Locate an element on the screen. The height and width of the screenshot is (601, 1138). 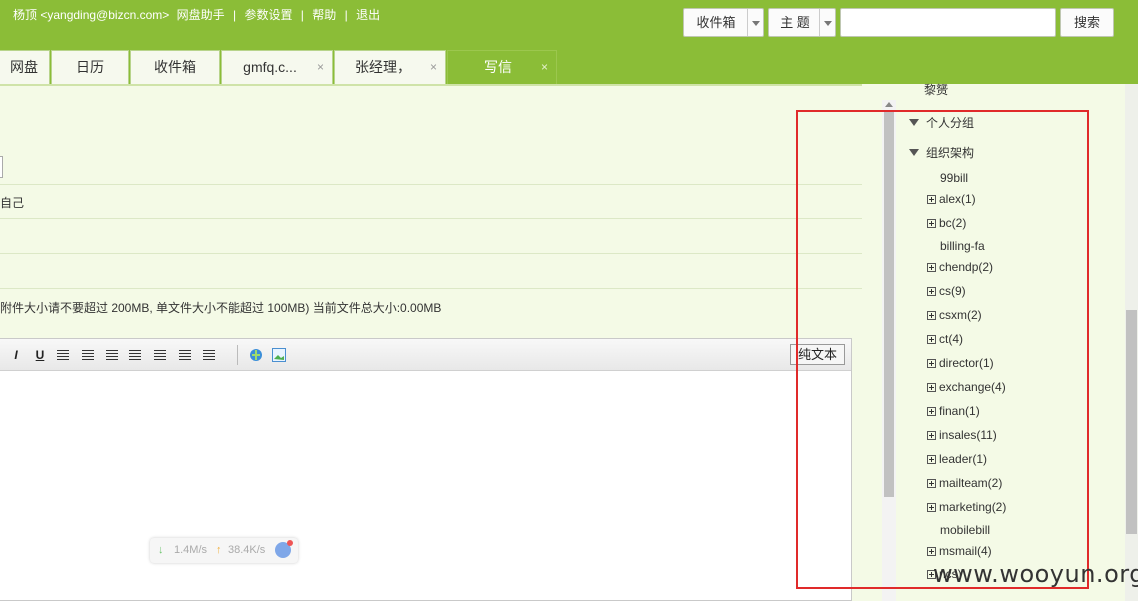
tab-calendar: 日历 is located at coordinates (90, 67).